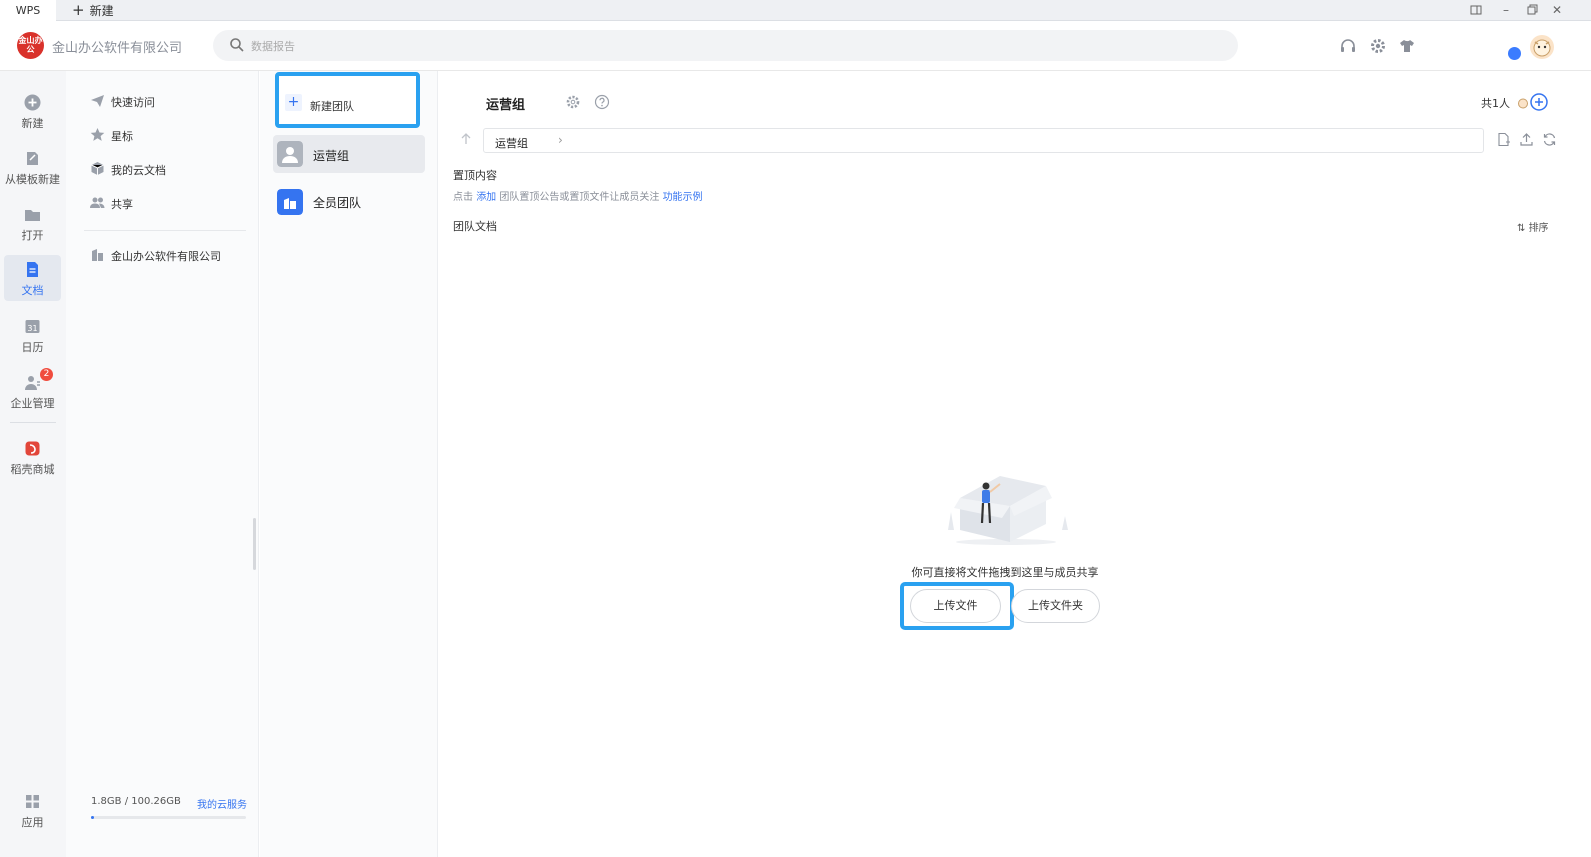  Describe the element at coordinates (32, 469) in the screenshot. I see `nav-label: 稻壳商城` at that location.